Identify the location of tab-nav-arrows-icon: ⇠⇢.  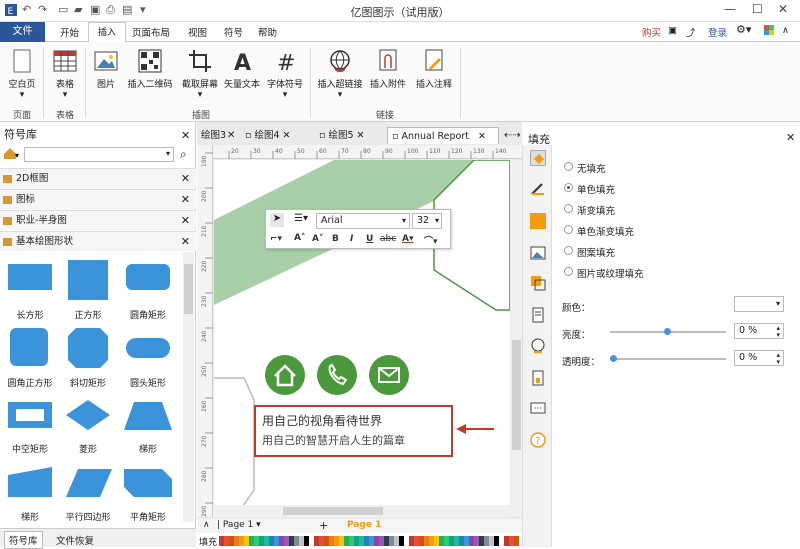
(510, 135).